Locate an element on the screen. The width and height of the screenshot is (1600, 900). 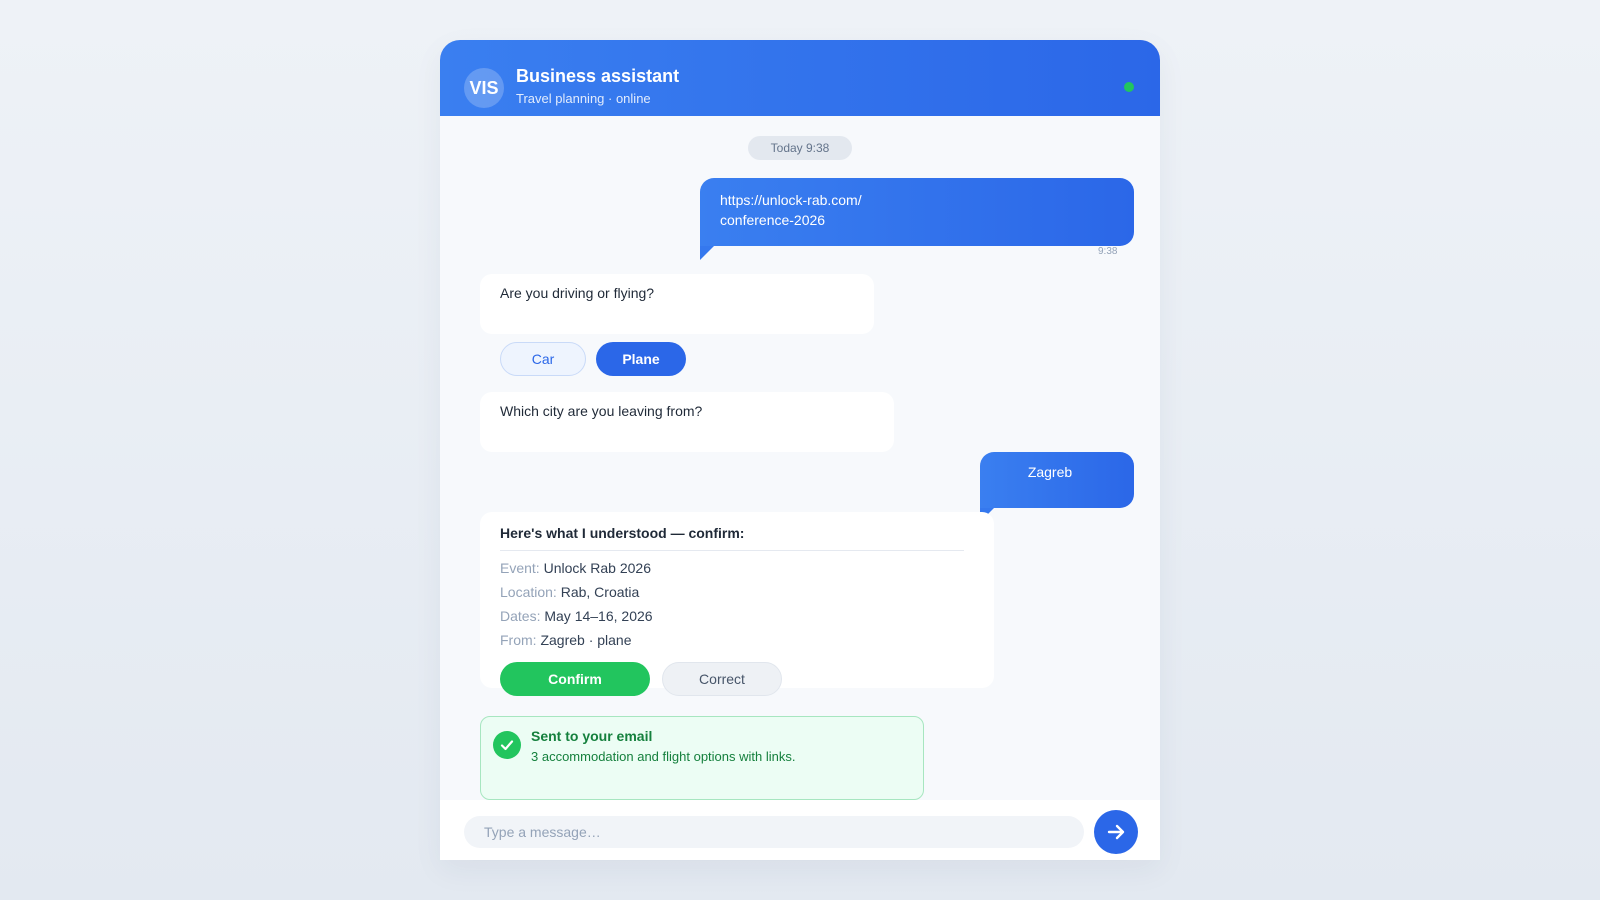
summary-row-event: Event: Unlock Rab 2026 is located at coordinates (575, 568).